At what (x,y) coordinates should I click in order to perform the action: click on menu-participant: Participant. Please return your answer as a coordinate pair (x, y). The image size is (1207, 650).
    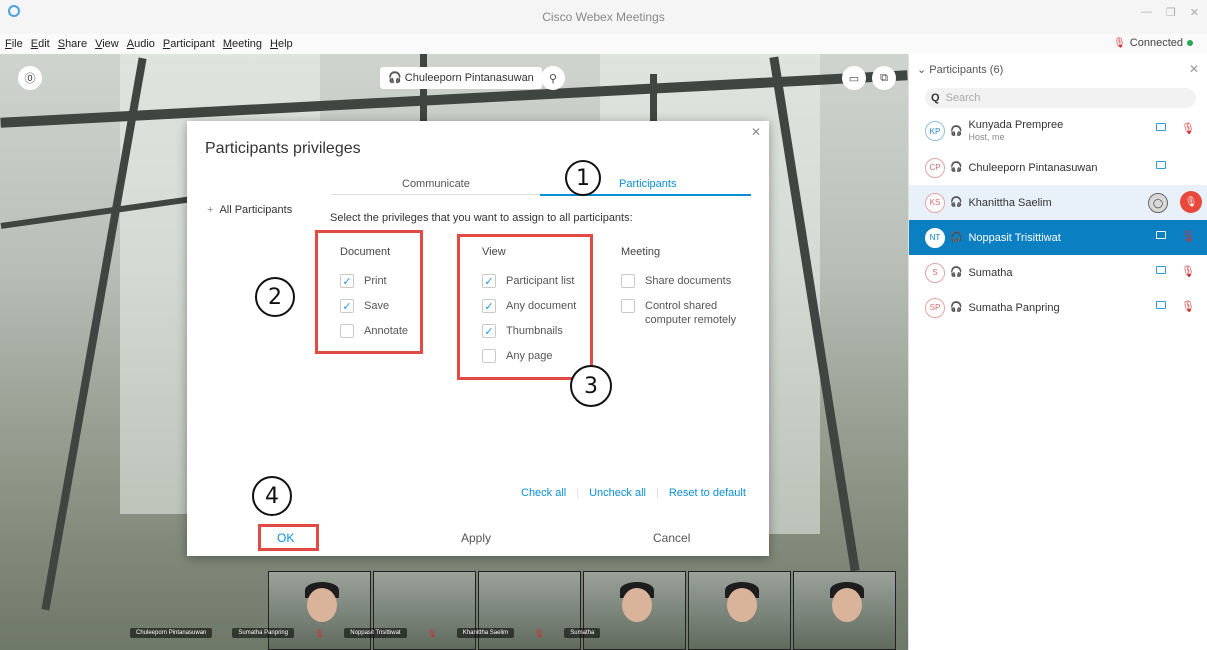
    Looking at the image, I should click on (189, 44).